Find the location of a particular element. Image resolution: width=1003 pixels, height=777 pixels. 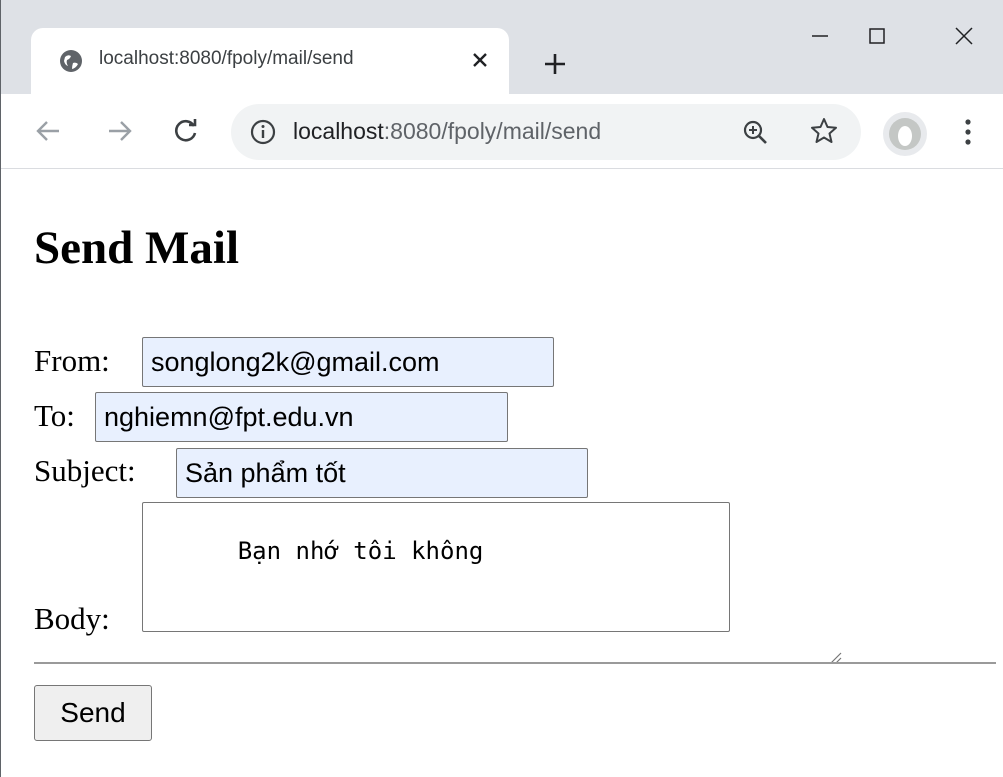

from-label: From: is located at coordinates (72, 360).